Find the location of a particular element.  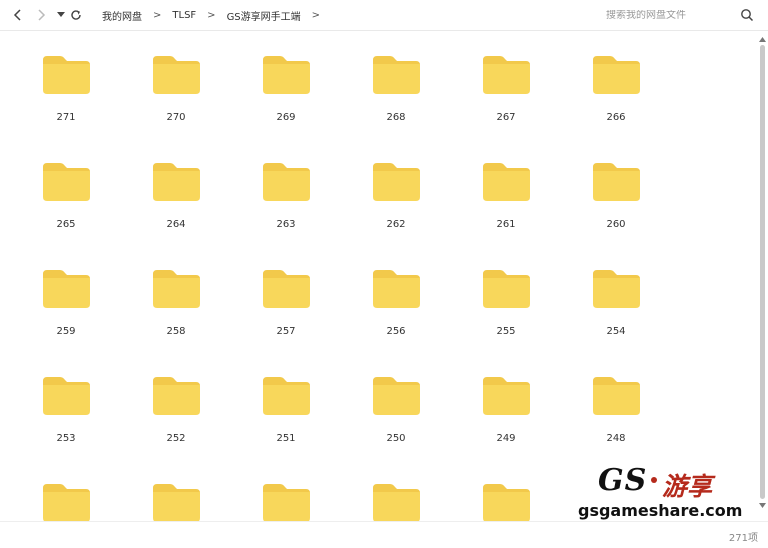

folder-item: 250 is located at coordinates (396, 399).